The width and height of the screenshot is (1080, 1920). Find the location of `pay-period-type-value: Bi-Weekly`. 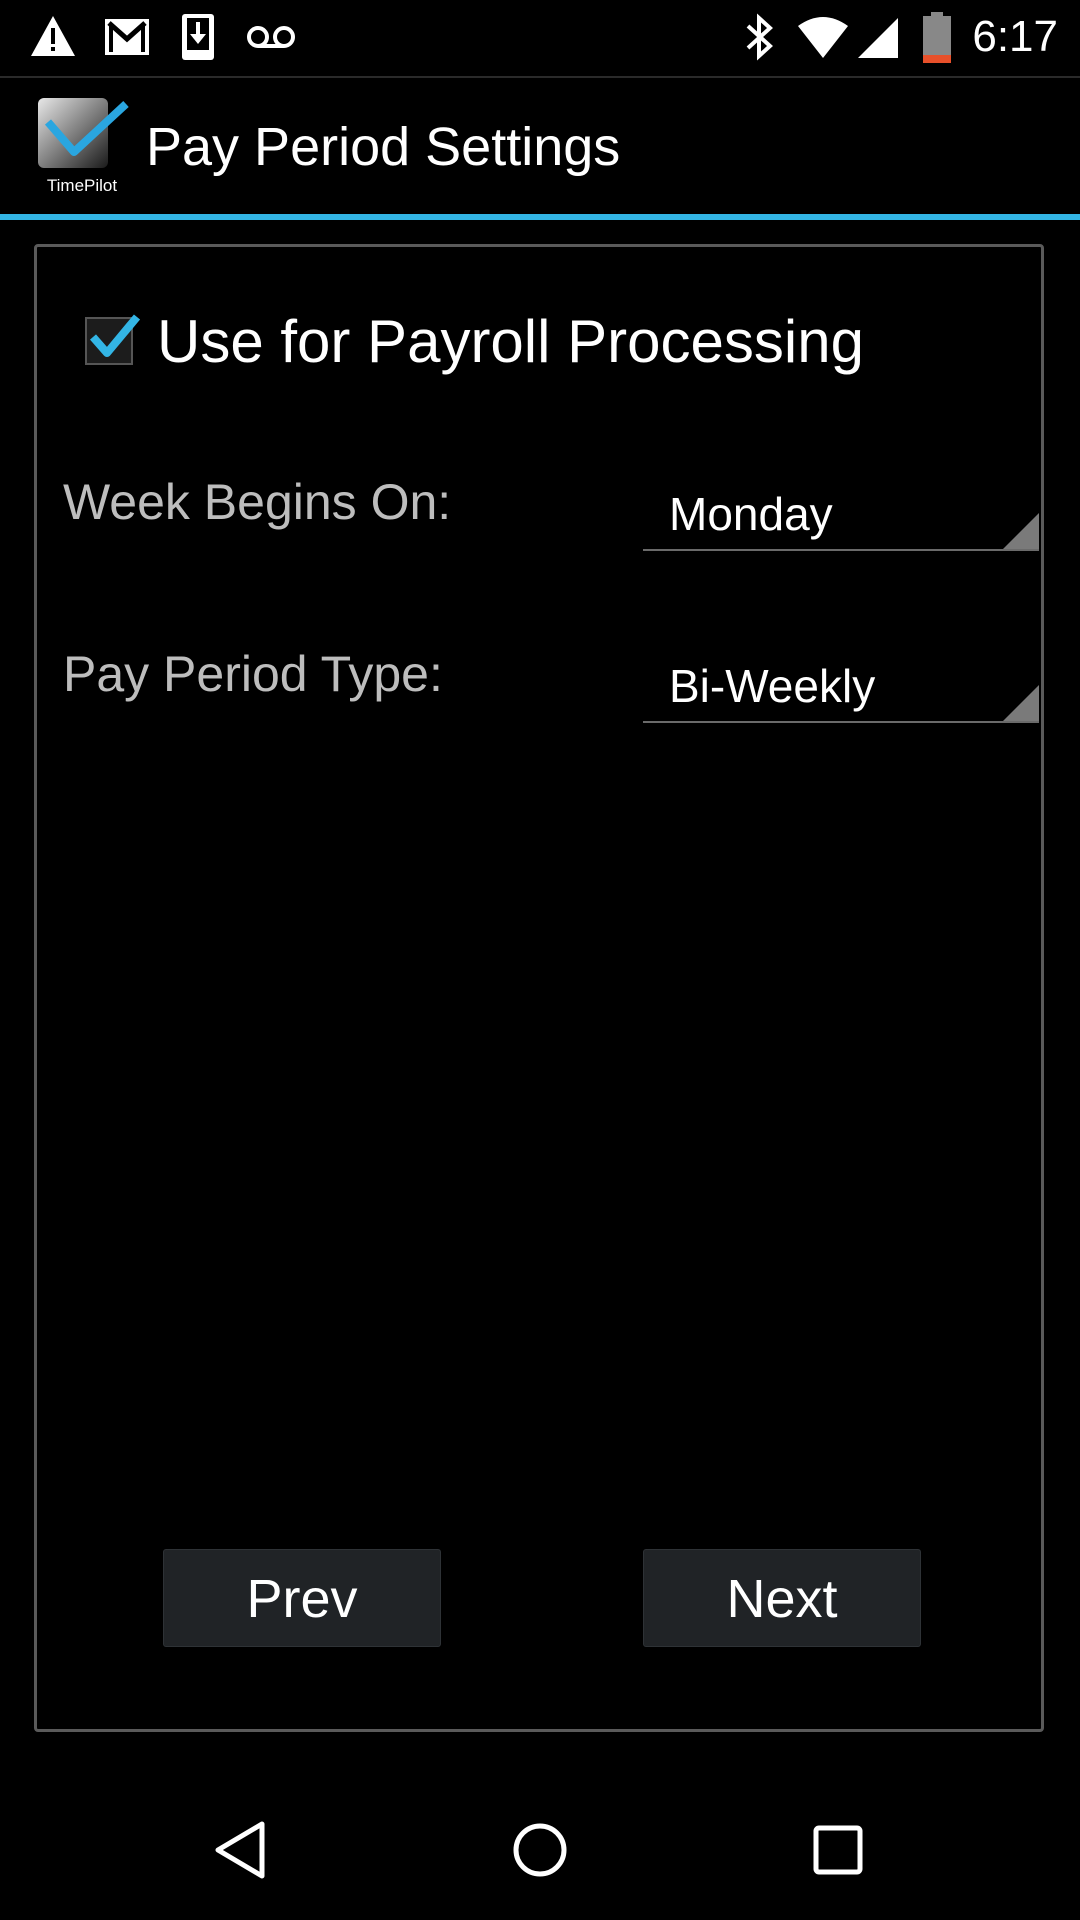

pay-period-type-value: Bi-Weekly is located at coordinates (772, 686).